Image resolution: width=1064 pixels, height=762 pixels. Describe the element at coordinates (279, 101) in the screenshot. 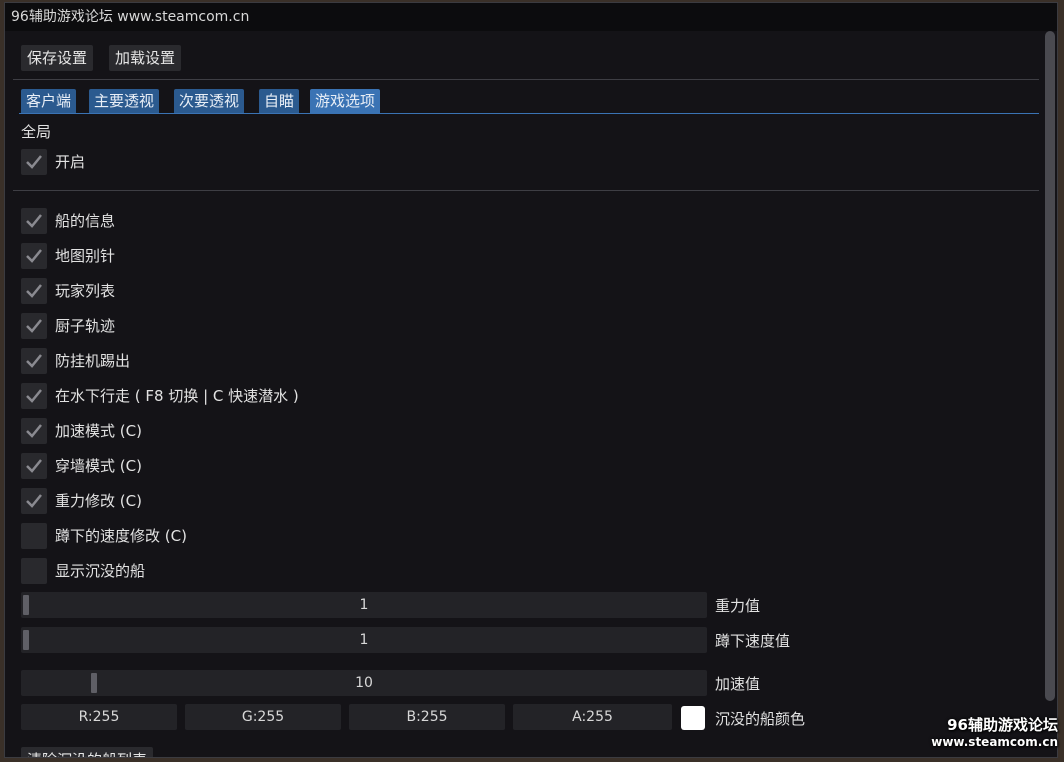

I see `tab-aimbot: 自瞄` at that location.